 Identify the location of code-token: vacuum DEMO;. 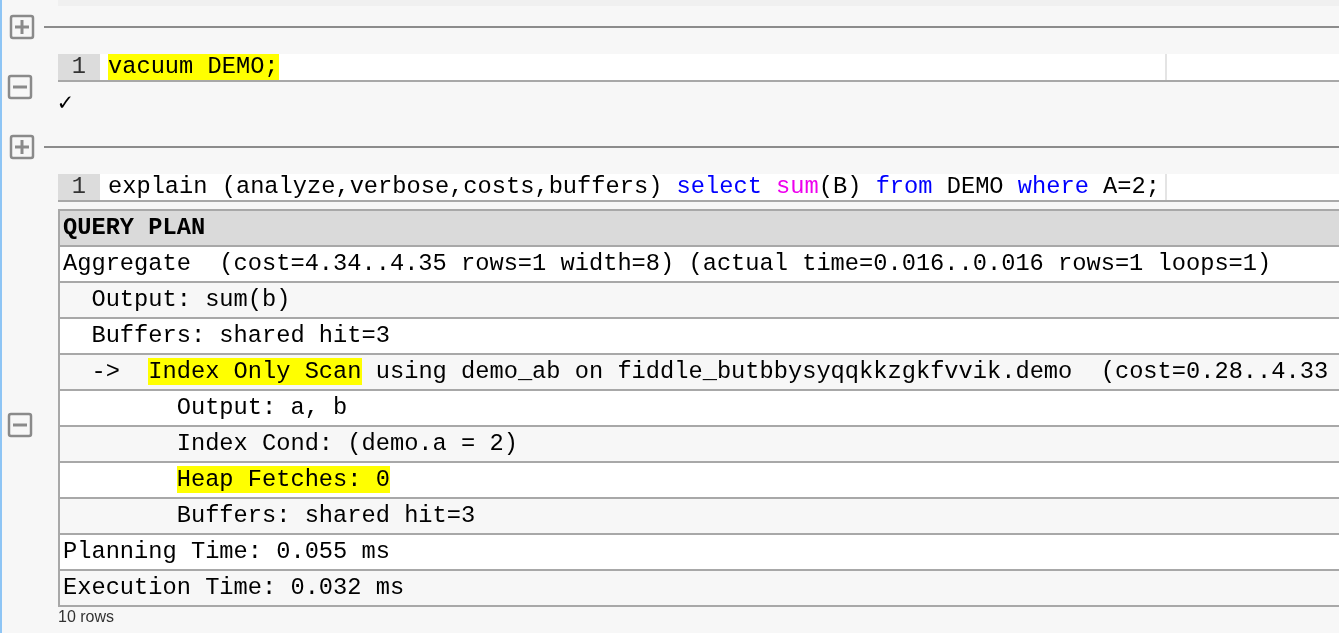
(193, 67).